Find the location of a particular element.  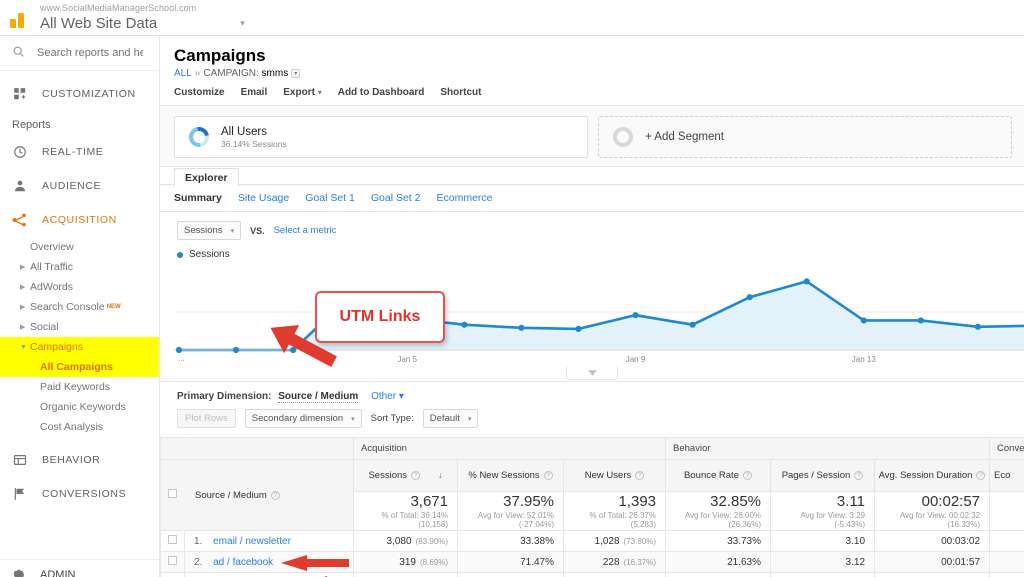

select-all-checkbox is located at coordinates (172, 493).